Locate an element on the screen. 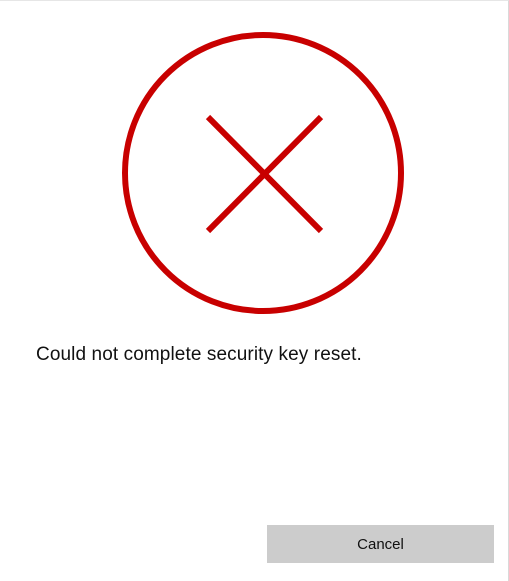  cancel-button: Cancel is located at coordinates (380, 544).